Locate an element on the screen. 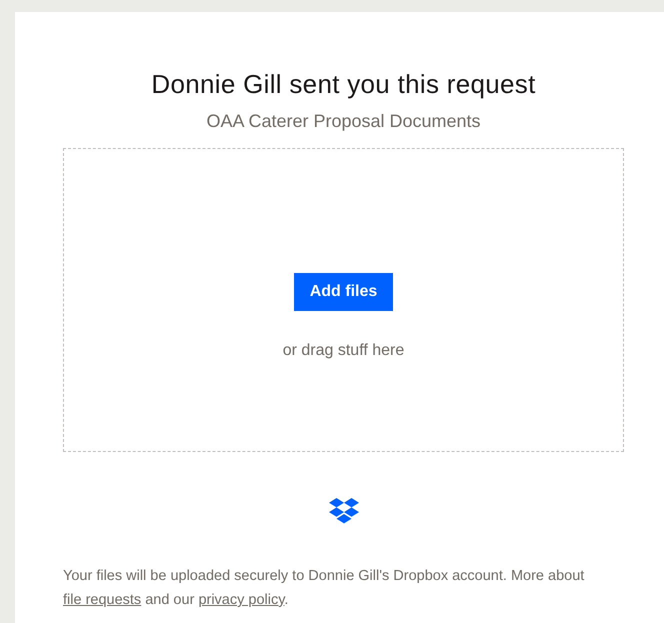  request-title: Donnie Gill sent you this request is located at coordinates (343, 84).